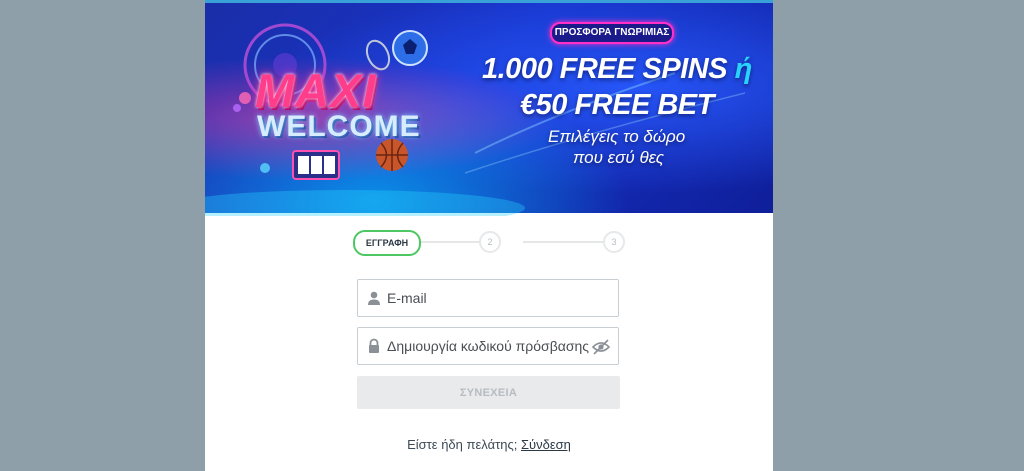 The image size is (1024, 471). I want to click on login-prompt: Είστε ήδη πελάτης; Σύνδεση, so click(489, 444).